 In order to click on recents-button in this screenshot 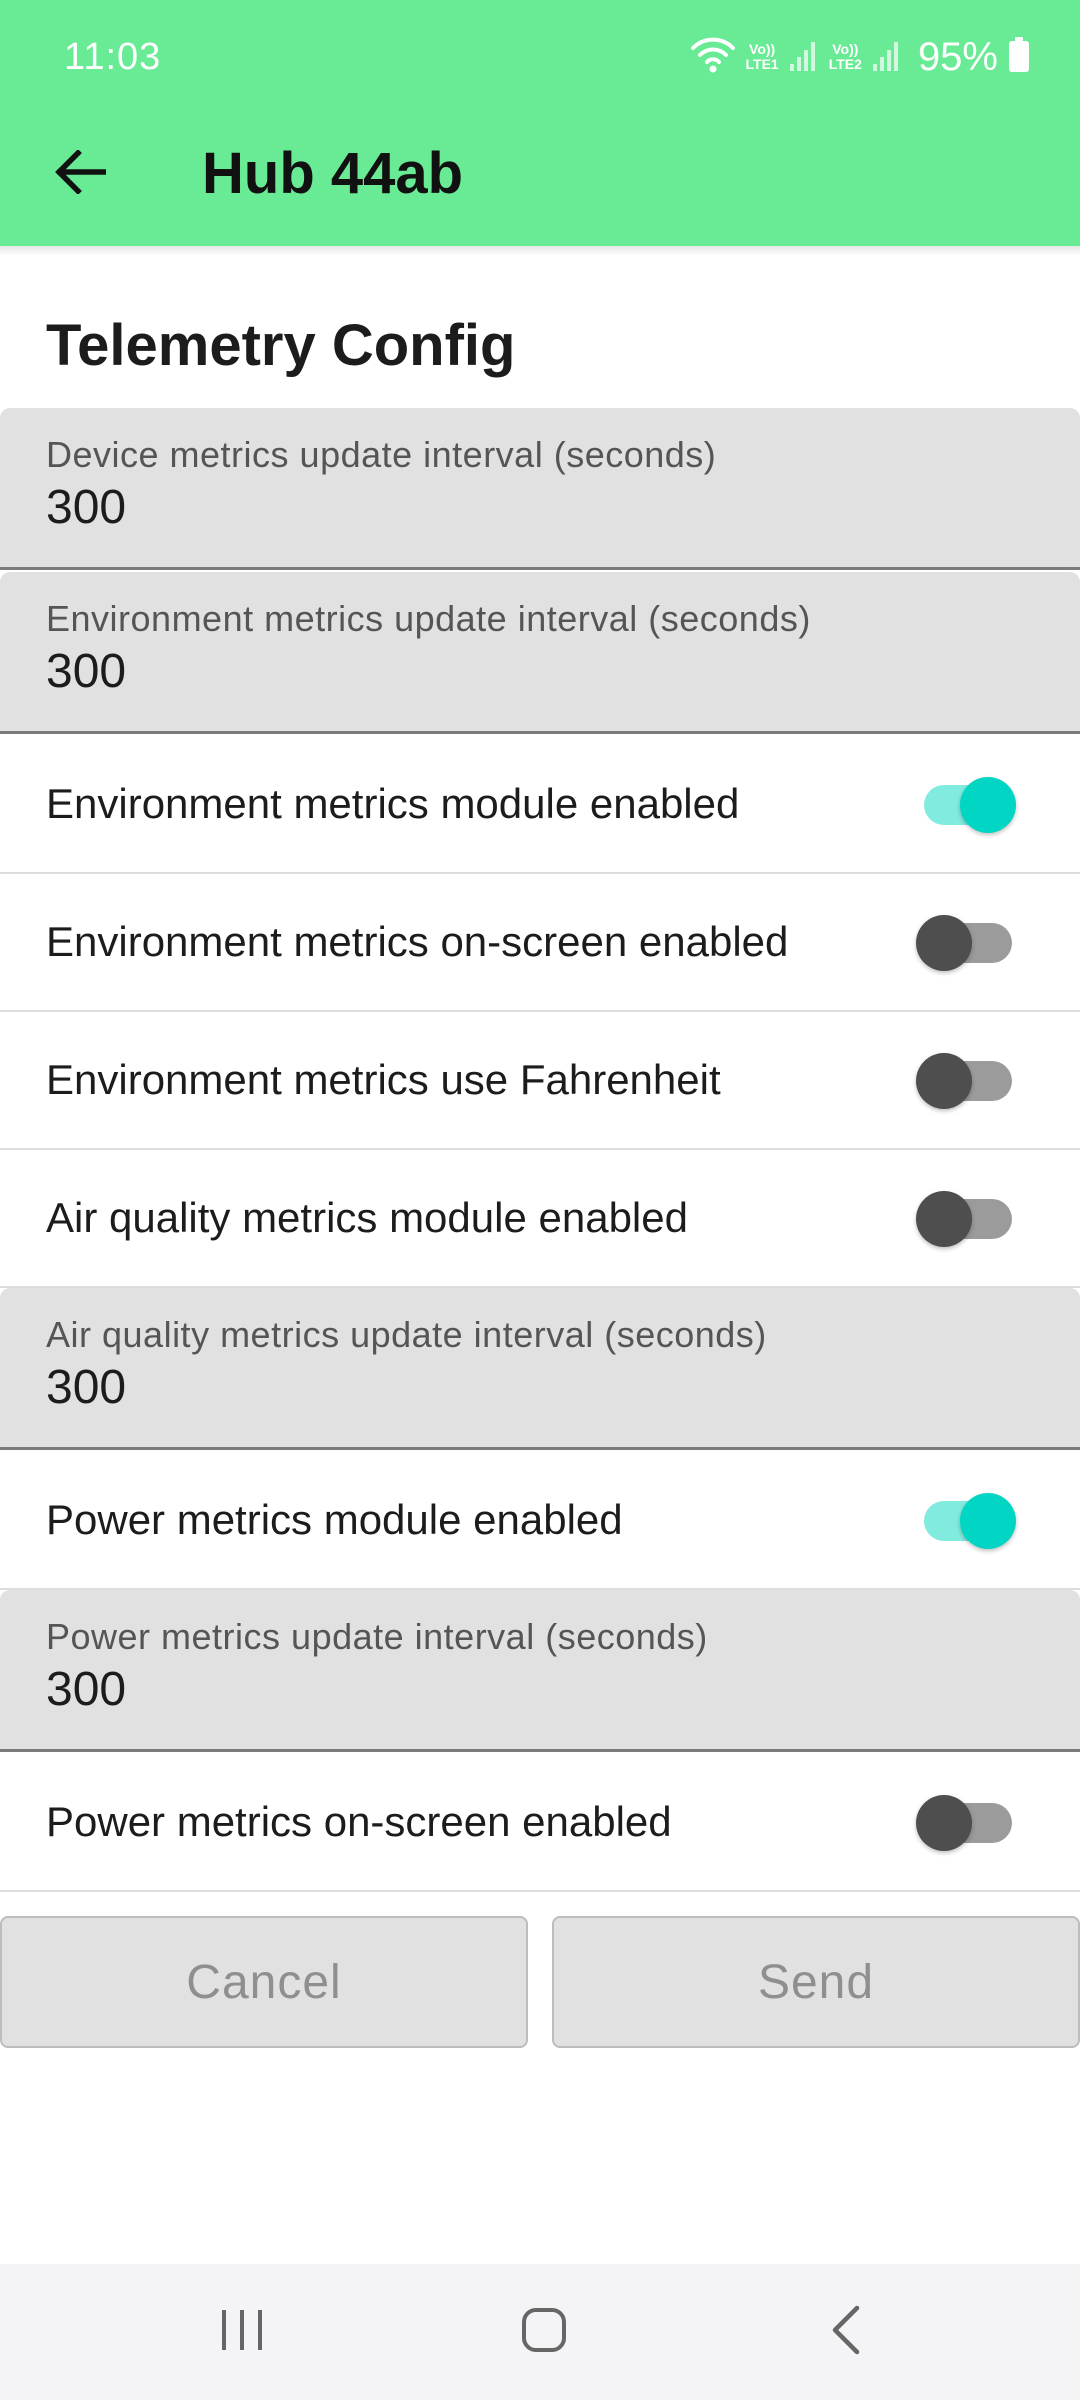, I will do `click(242, 2332)`.